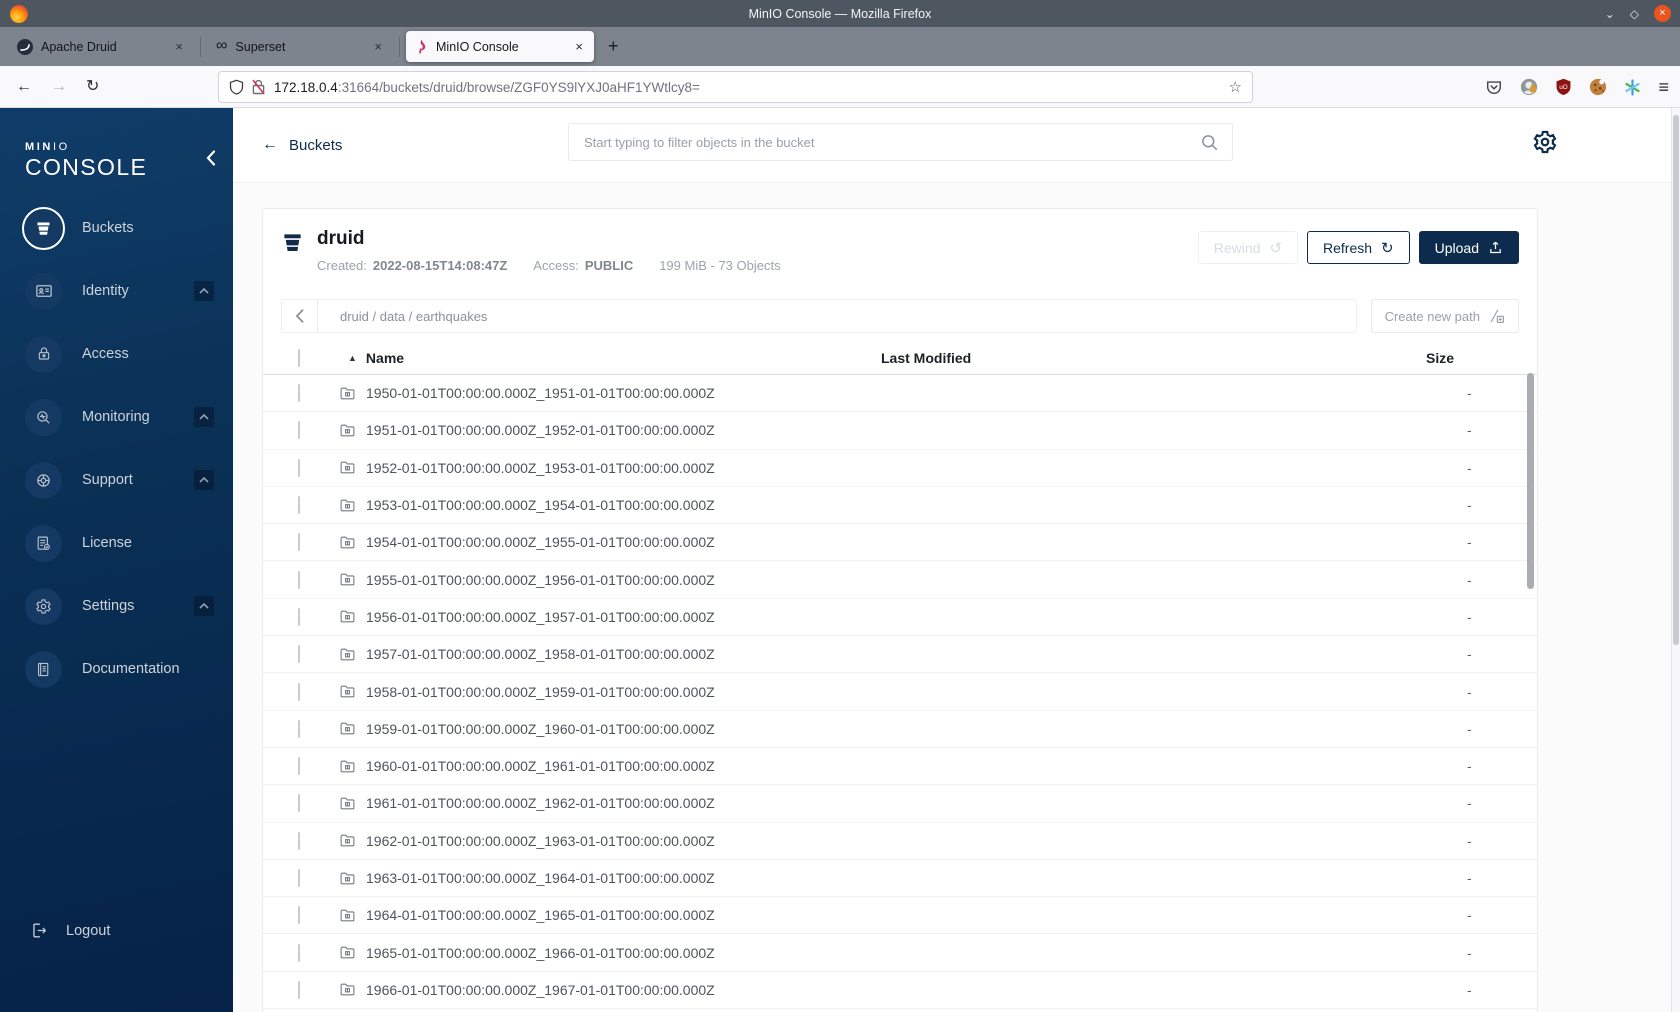 This screenshot has width=1680, height=1012. I want to click on pocket-icon, so click(1494, 87).